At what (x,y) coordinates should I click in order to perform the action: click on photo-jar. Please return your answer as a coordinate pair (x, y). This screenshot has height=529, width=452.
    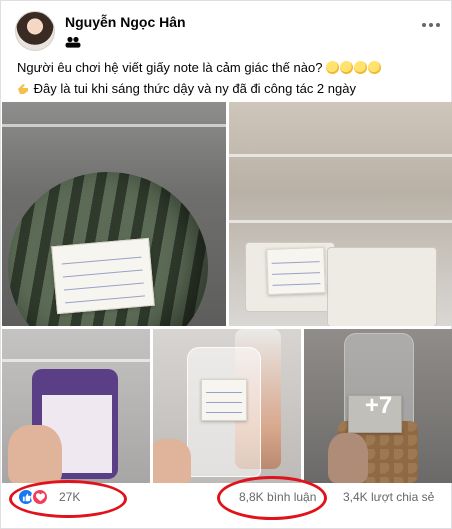
    Looking at the image, I should click on (76, 406).